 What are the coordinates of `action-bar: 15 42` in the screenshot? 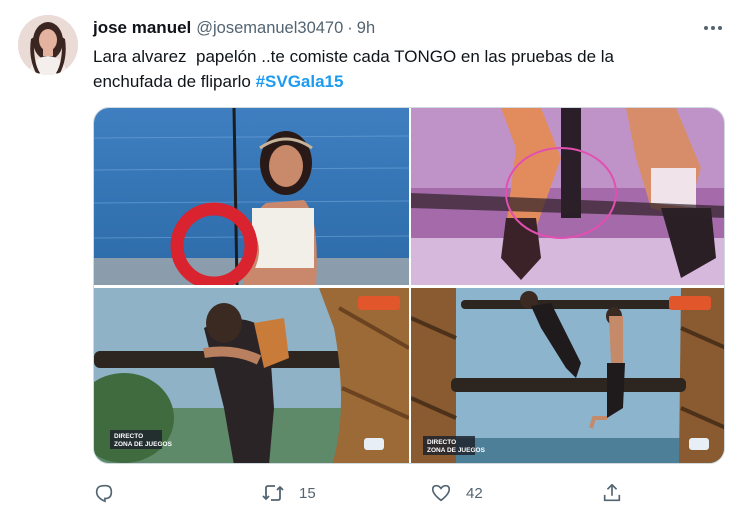 It's located at (363, 493).